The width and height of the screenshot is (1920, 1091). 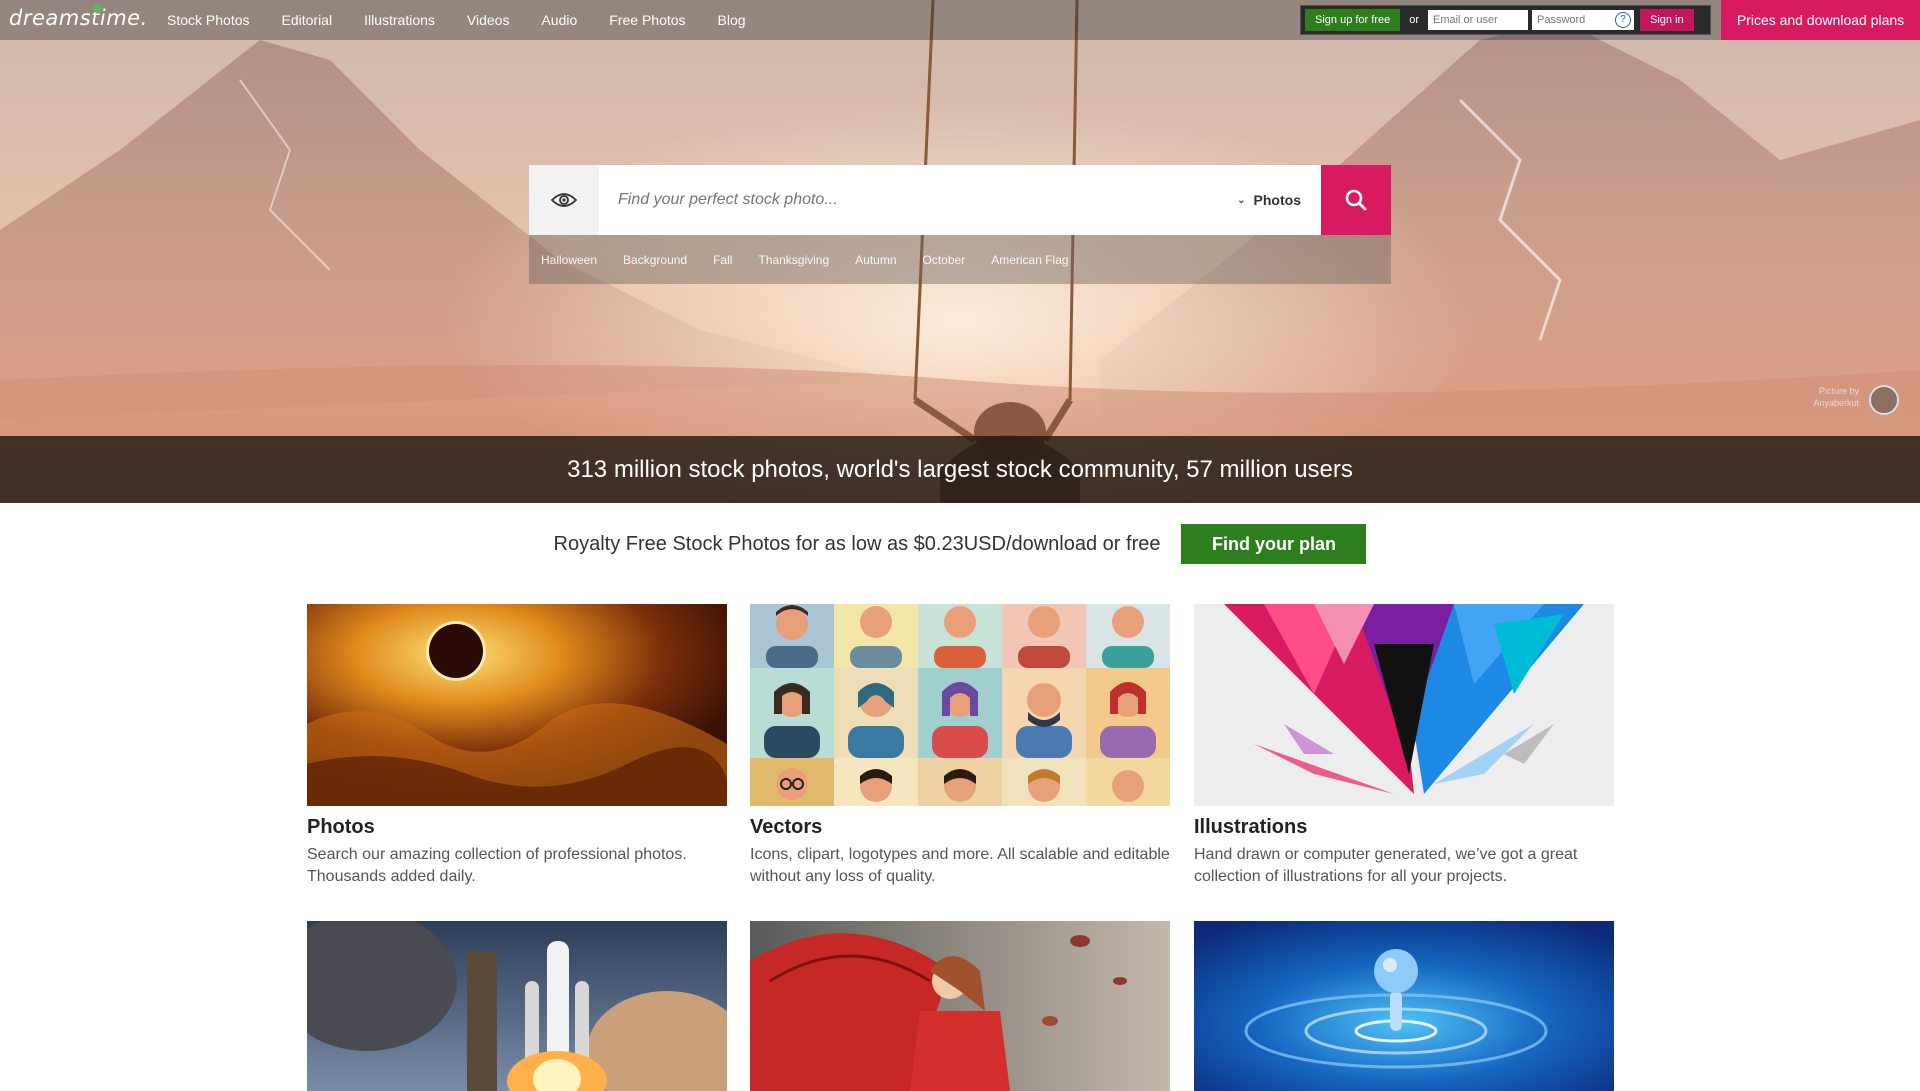 What do you see at coordinates (97, 8) in the screenshot?
I see `logo-dot-icon` at bounding box center [97, 8].